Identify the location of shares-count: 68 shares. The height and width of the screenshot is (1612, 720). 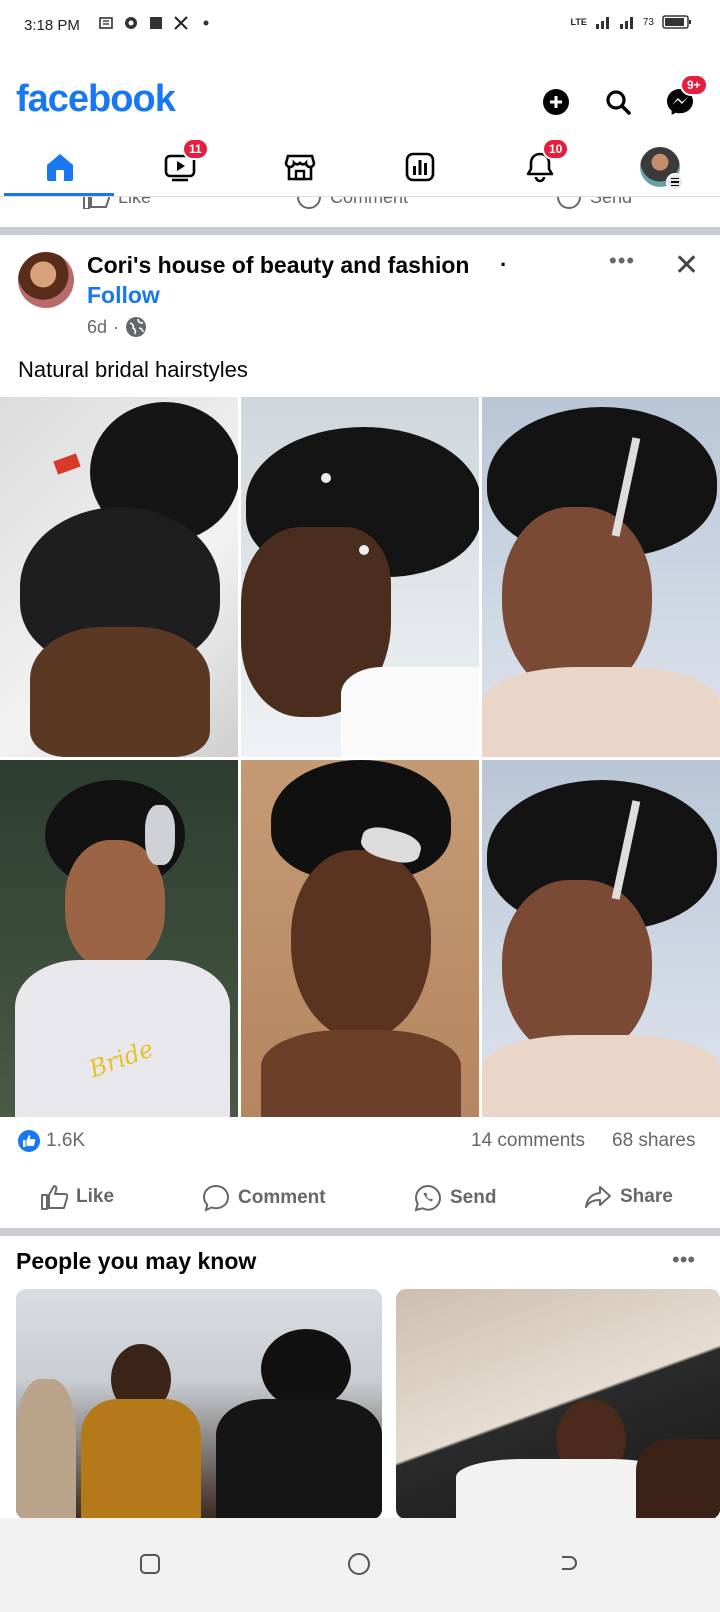
(653, 1141).